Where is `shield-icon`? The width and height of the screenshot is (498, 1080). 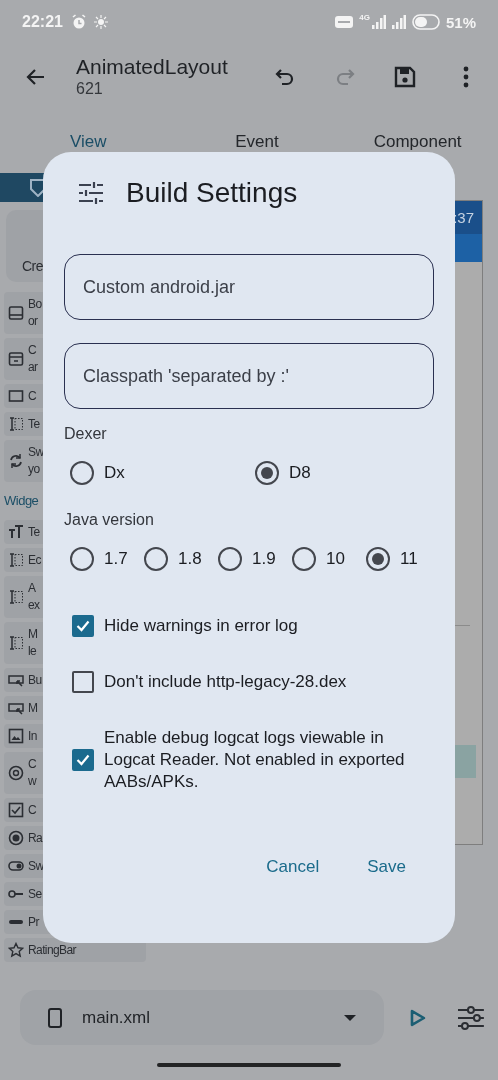
shield-icon is located at coordinates (38, 187).